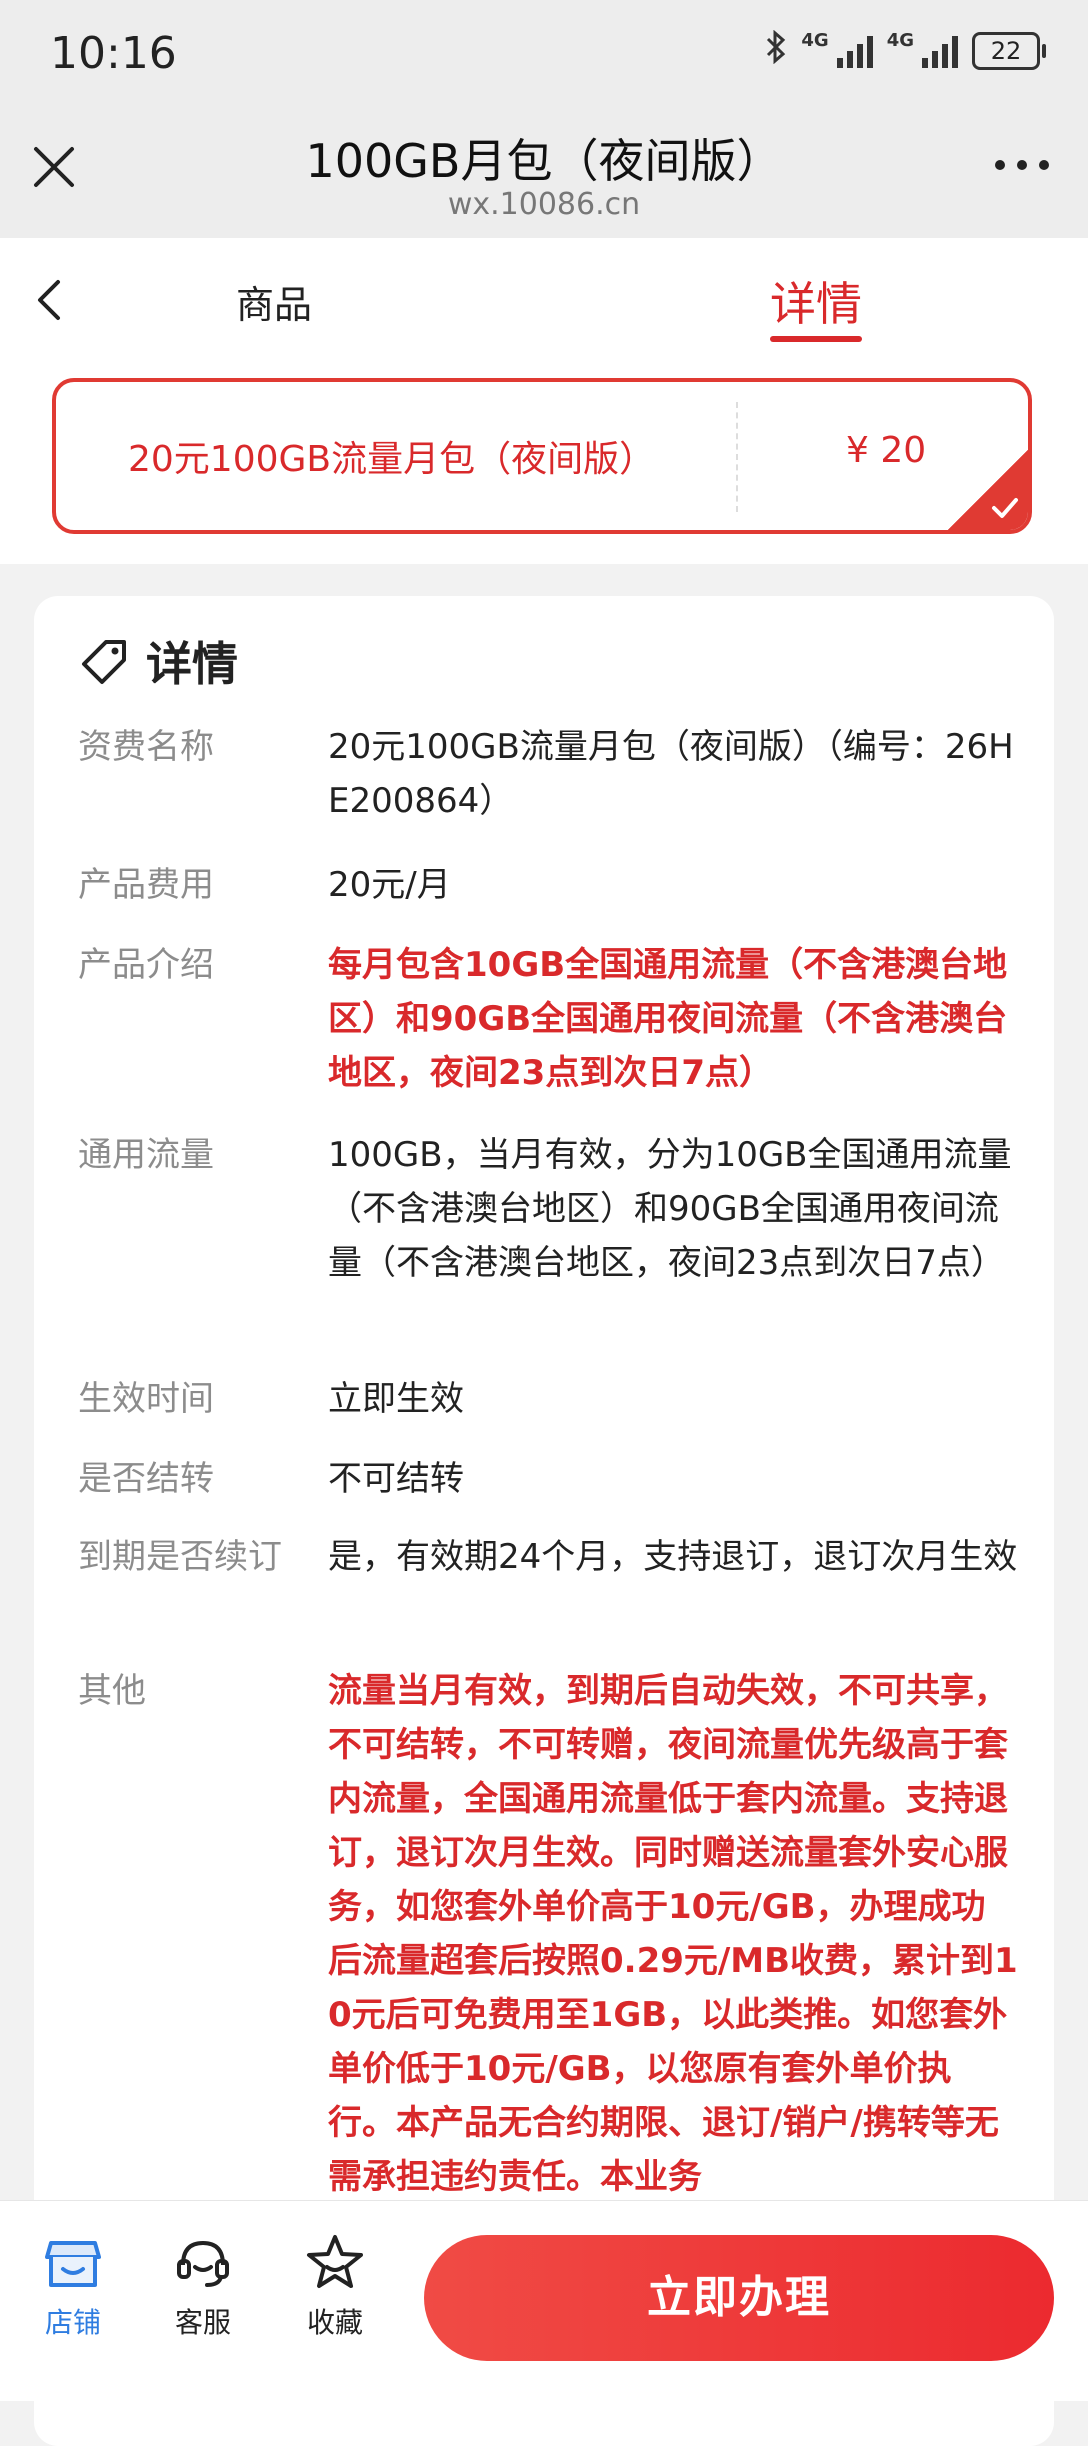  I want to click on status-bar: 10:16 4G 4G 22, so click(544, 57).